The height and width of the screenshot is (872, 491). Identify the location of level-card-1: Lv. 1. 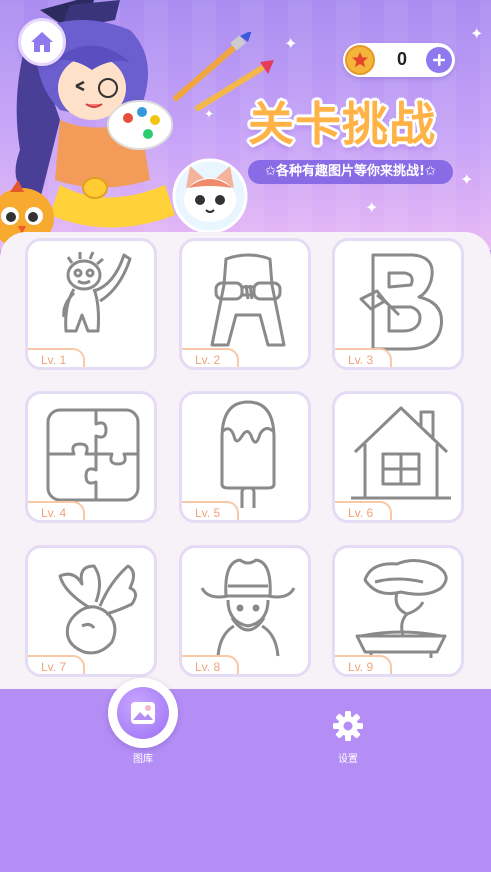
(91, 304).